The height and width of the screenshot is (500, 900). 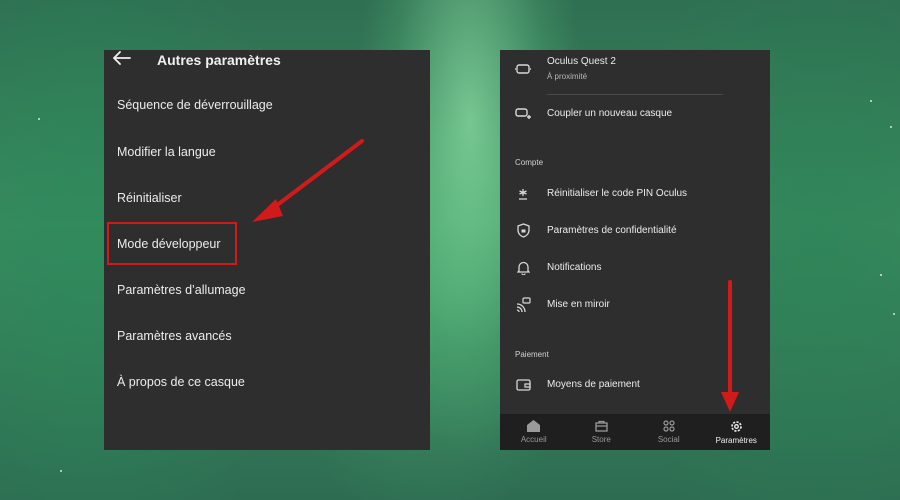 I want to click on menu-item-about-headset: À propos de ce casque, so click(x=181, y=382).